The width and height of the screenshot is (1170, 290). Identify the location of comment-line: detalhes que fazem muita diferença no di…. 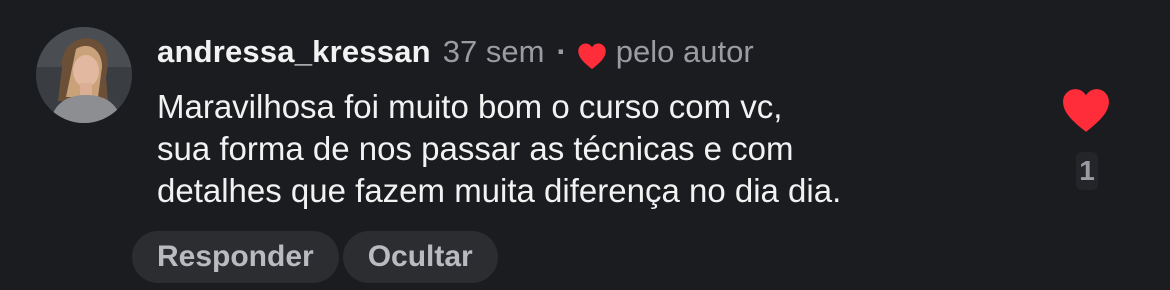
(499, 190).